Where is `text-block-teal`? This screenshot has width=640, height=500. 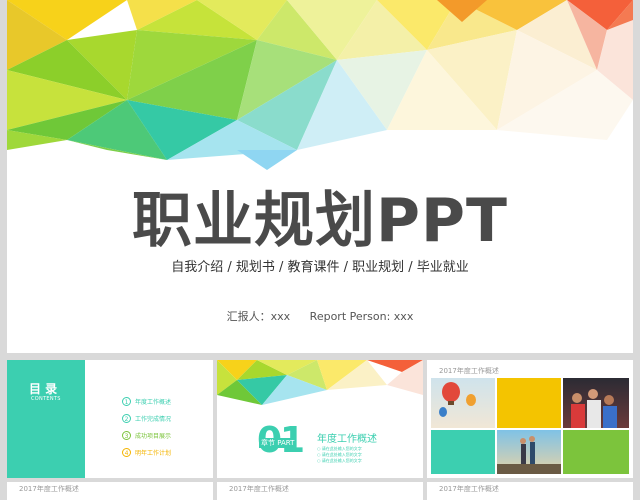 text-block-teal is located at coordinates (463, 452).